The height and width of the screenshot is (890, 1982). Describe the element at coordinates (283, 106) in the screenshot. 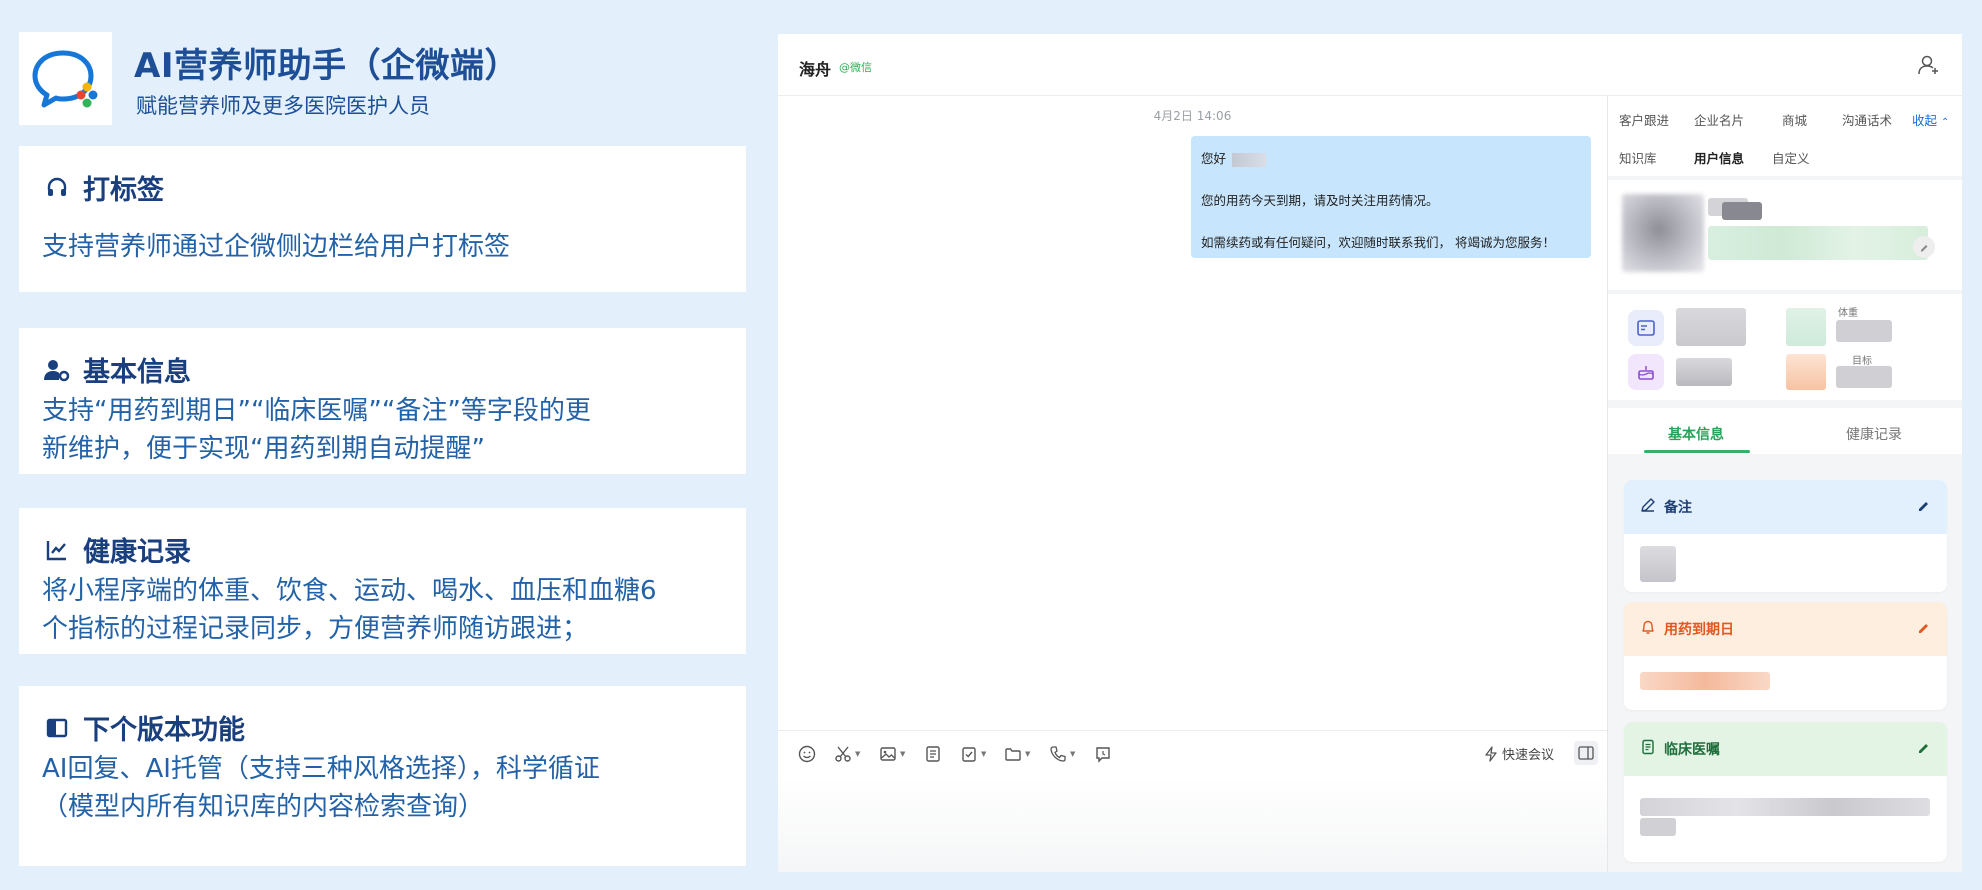

I see `page-subtitle: 赋能营养师及更多医院医护人员` at that location.